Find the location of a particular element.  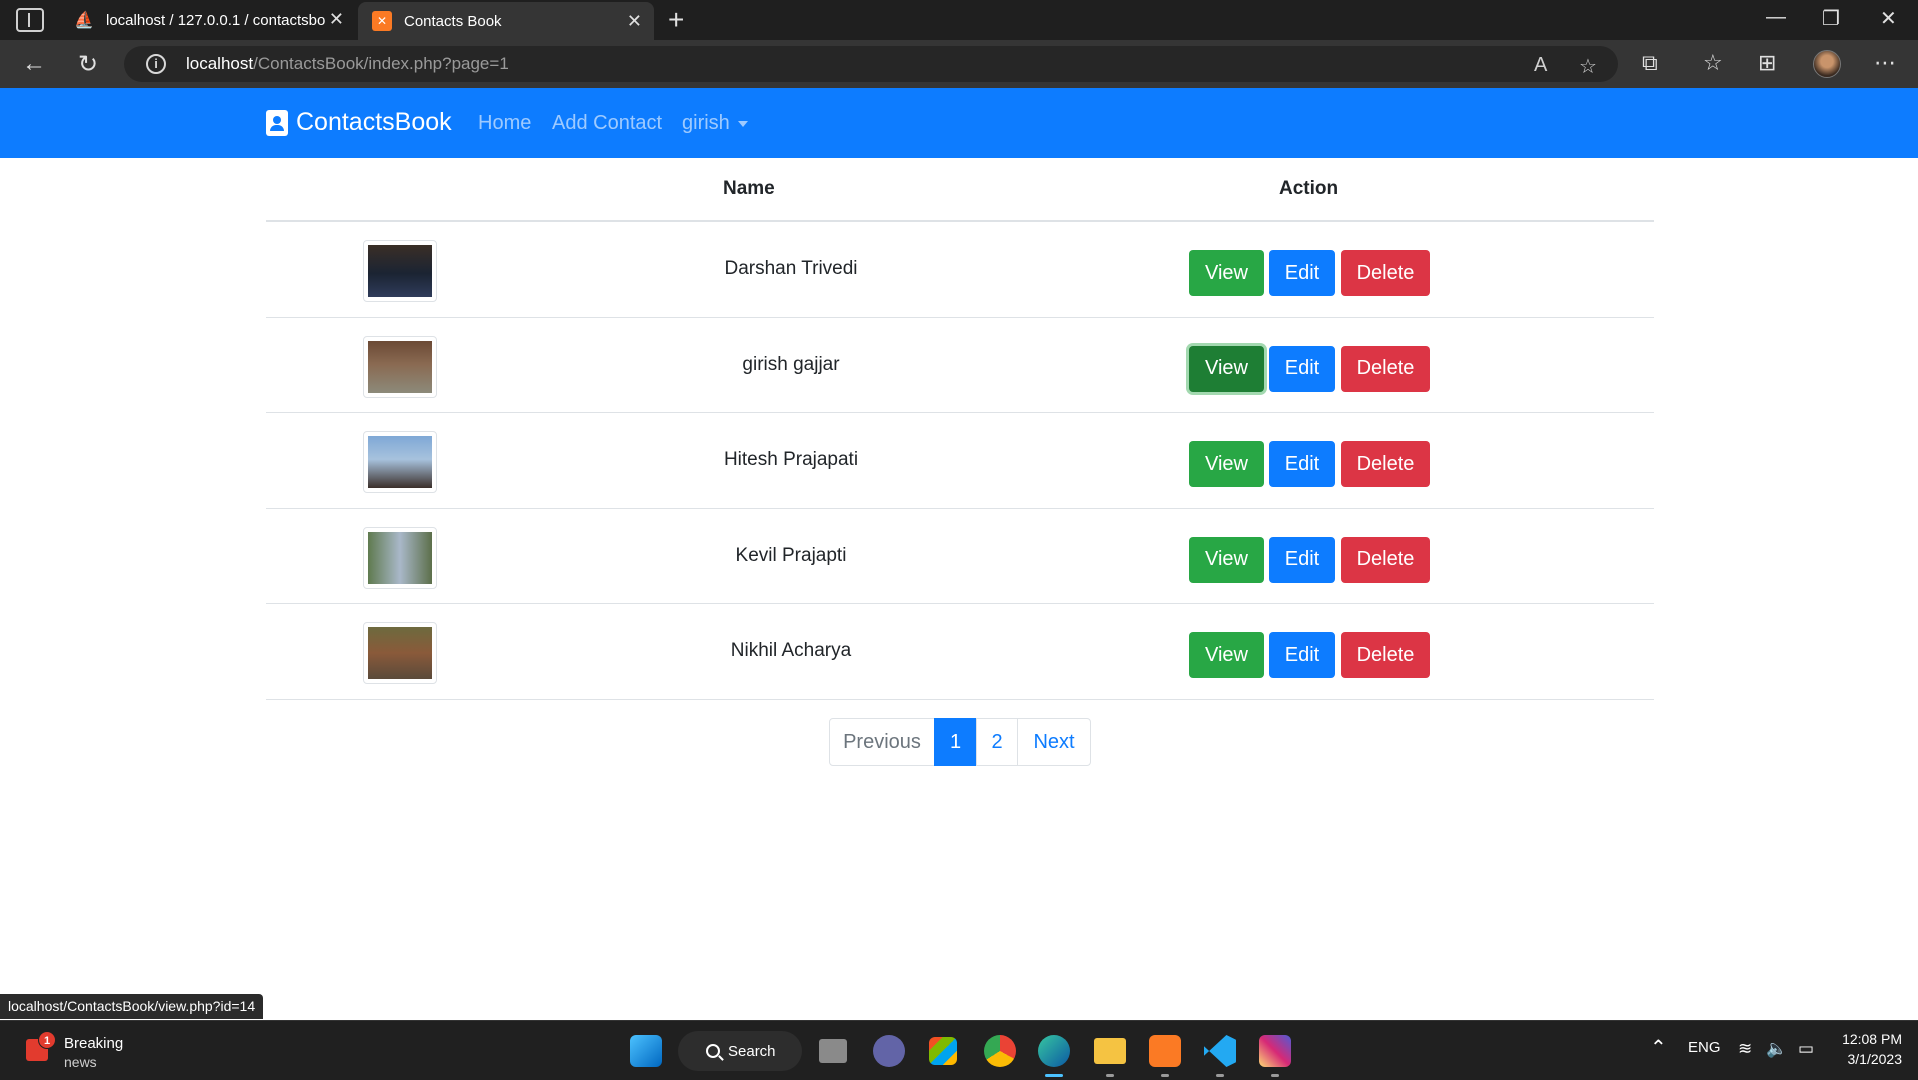

system-clock: 12:08 PM 3/1/2023 is located at coordinates (1867, 1049).